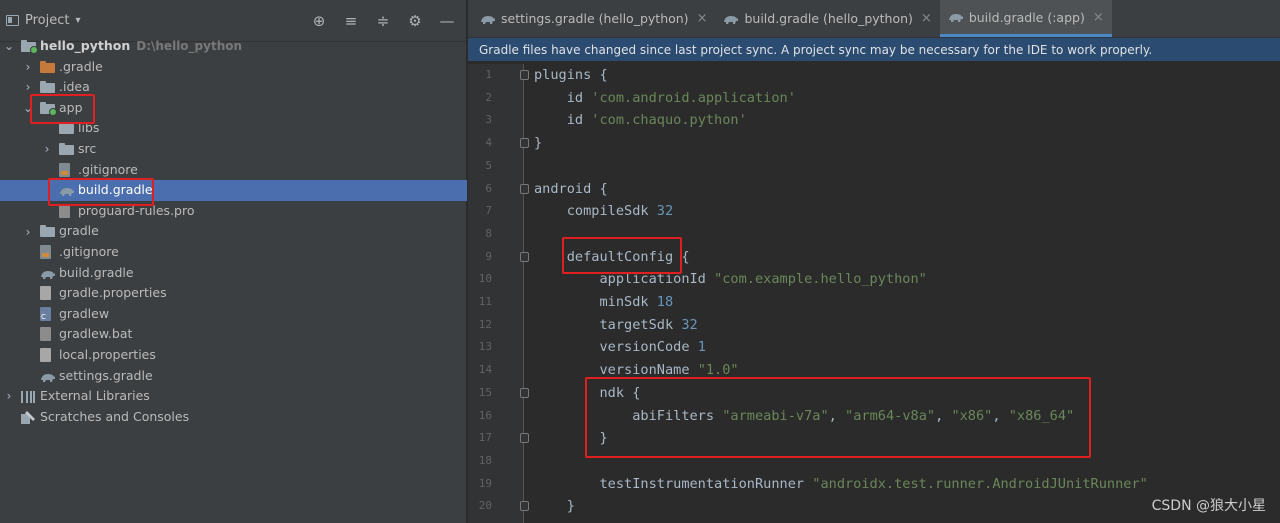 The height and width of the screenshot is (523, 1280). Describe the element at coordinates (415, 21) in the screenshot. I see `gear-icon: ⚙` at that location.